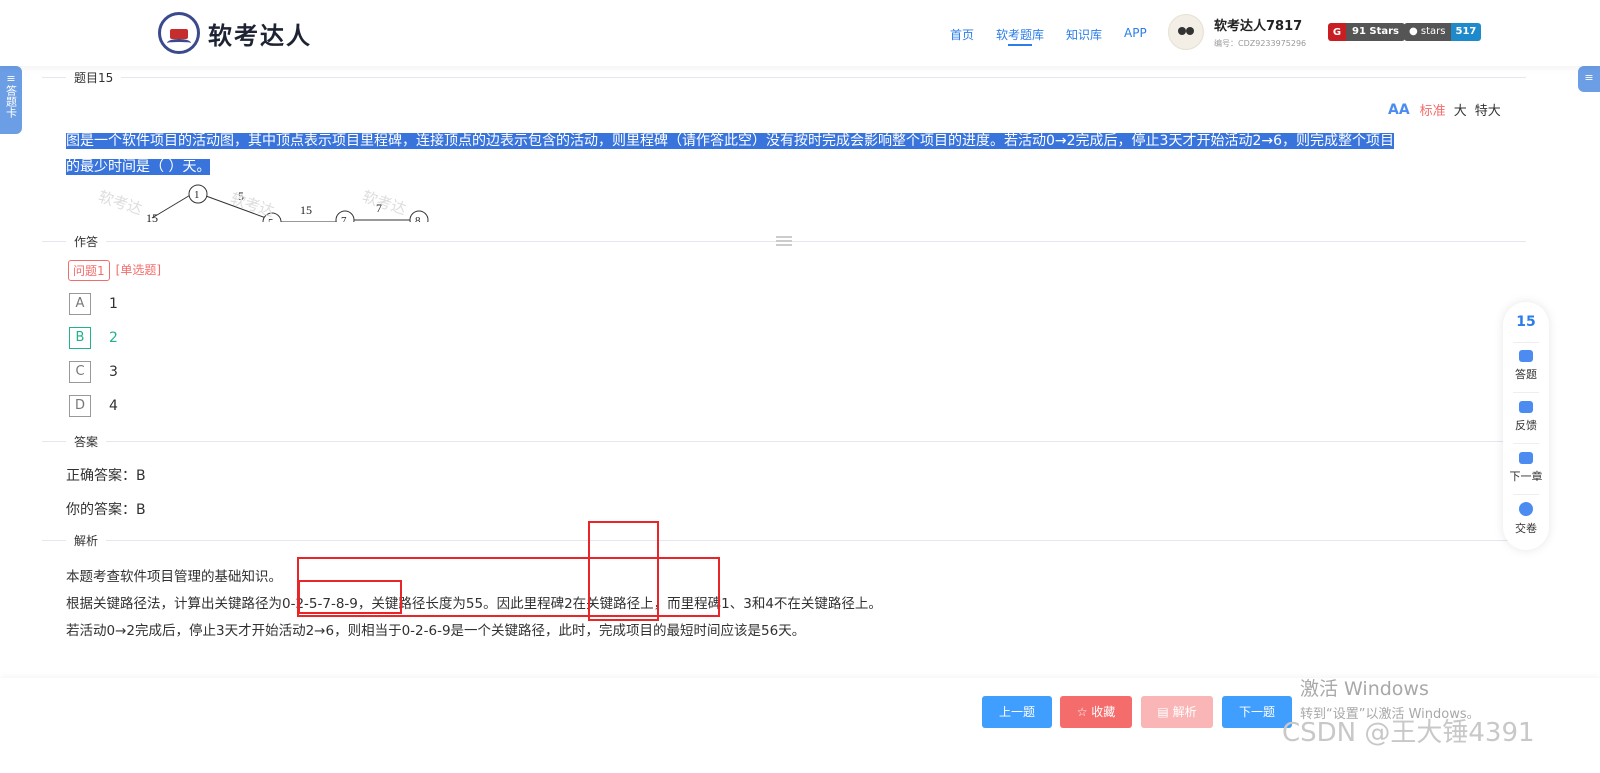 Image resolution: width=1600 pixels, height=773 pixels. Describe the element at coordinates (1260, 43) in the screenshot. I see `user-id: 编号：CDZ9233975296` at that location.